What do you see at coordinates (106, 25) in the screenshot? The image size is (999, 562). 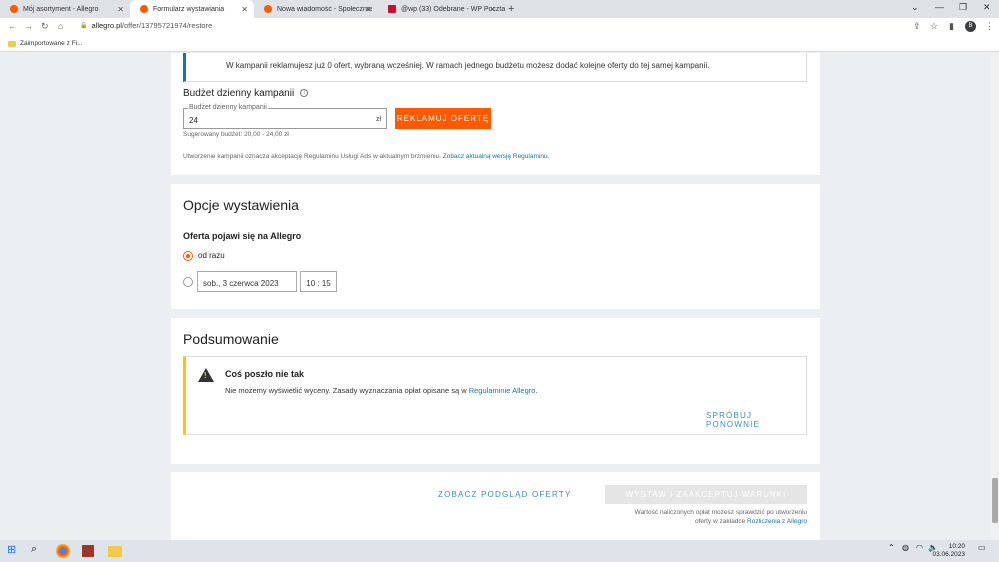 I see `url-domain: allegro.pl` at bounding box center [106, 25].